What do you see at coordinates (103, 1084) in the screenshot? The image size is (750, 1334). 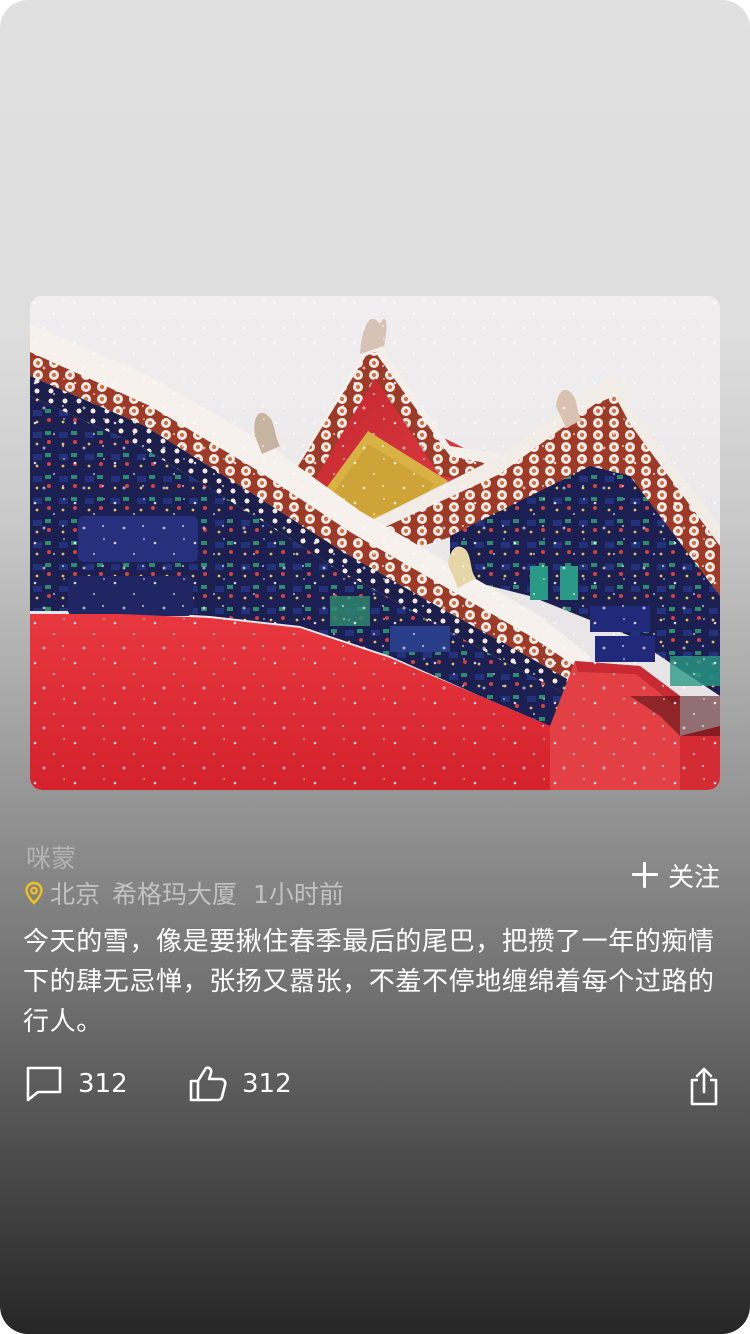 I see `comment-count: 312` at bounding box center [103, 1084].